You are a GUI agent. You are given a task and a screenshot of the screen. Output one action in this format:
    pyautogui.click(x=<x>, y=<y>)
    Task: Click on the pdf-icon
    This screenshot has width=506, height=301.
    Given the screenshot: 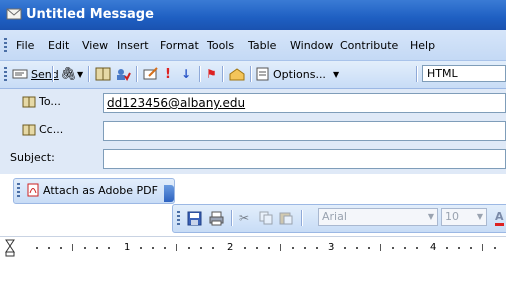 What is the action you would take?
    pyautogui.click(x=33, y=190)
    